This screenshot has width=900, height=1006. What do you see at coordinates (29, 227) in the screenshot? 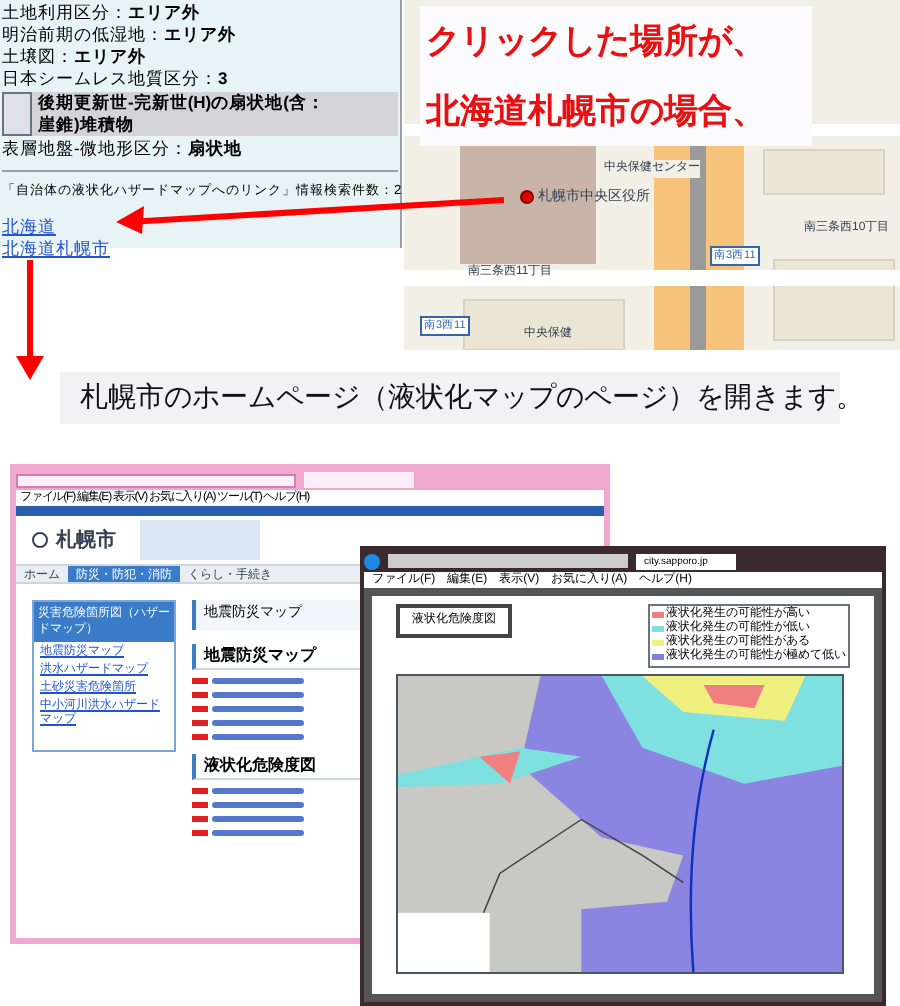
I see `region-link: 北海道` at bounding box center [29, 227].